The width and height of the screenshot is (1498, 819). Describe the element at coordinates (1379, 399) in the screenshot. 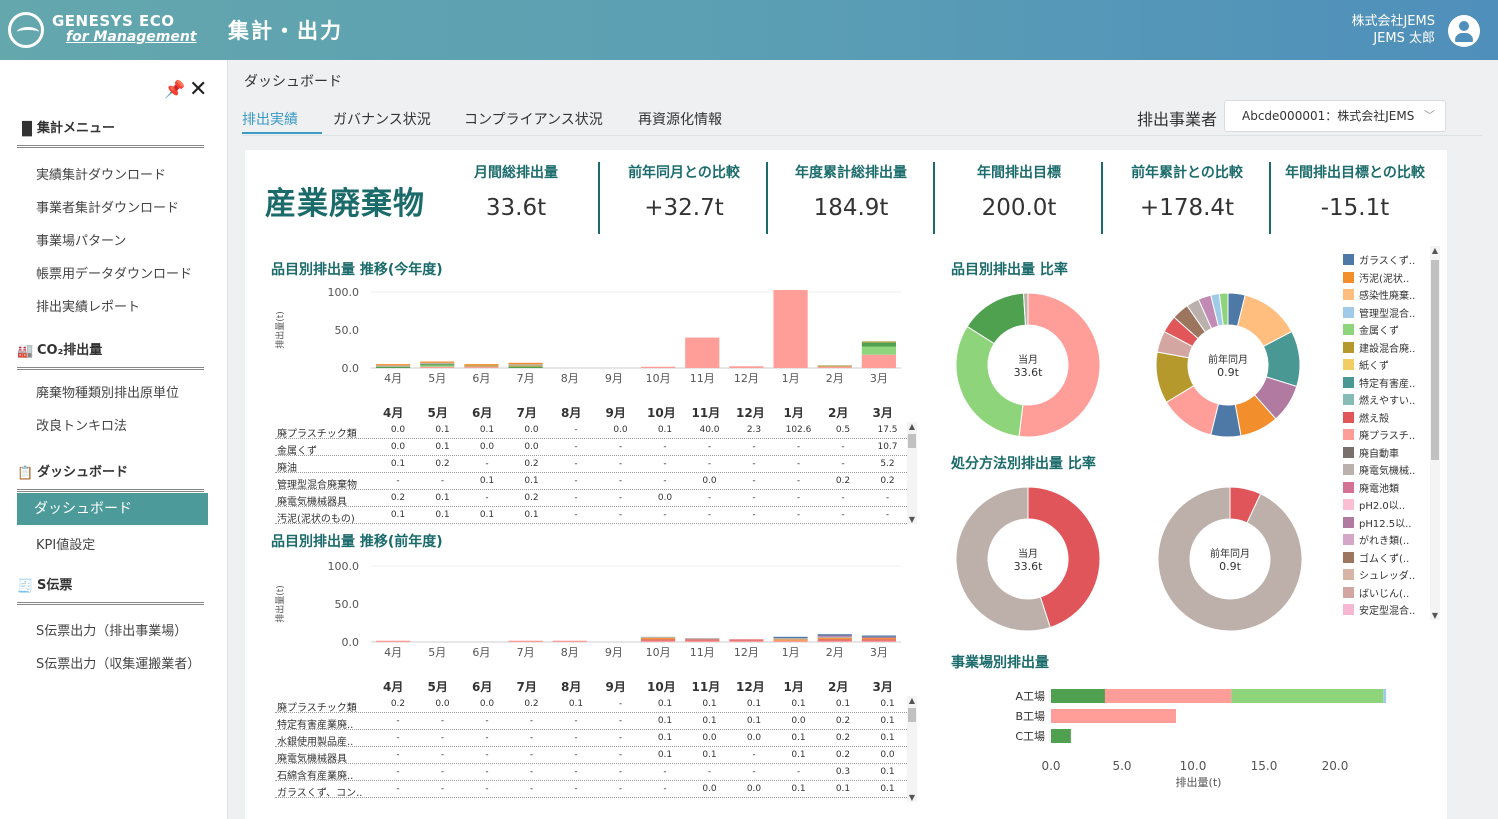

I see `legend-item: 燃えやすい..` at that location.